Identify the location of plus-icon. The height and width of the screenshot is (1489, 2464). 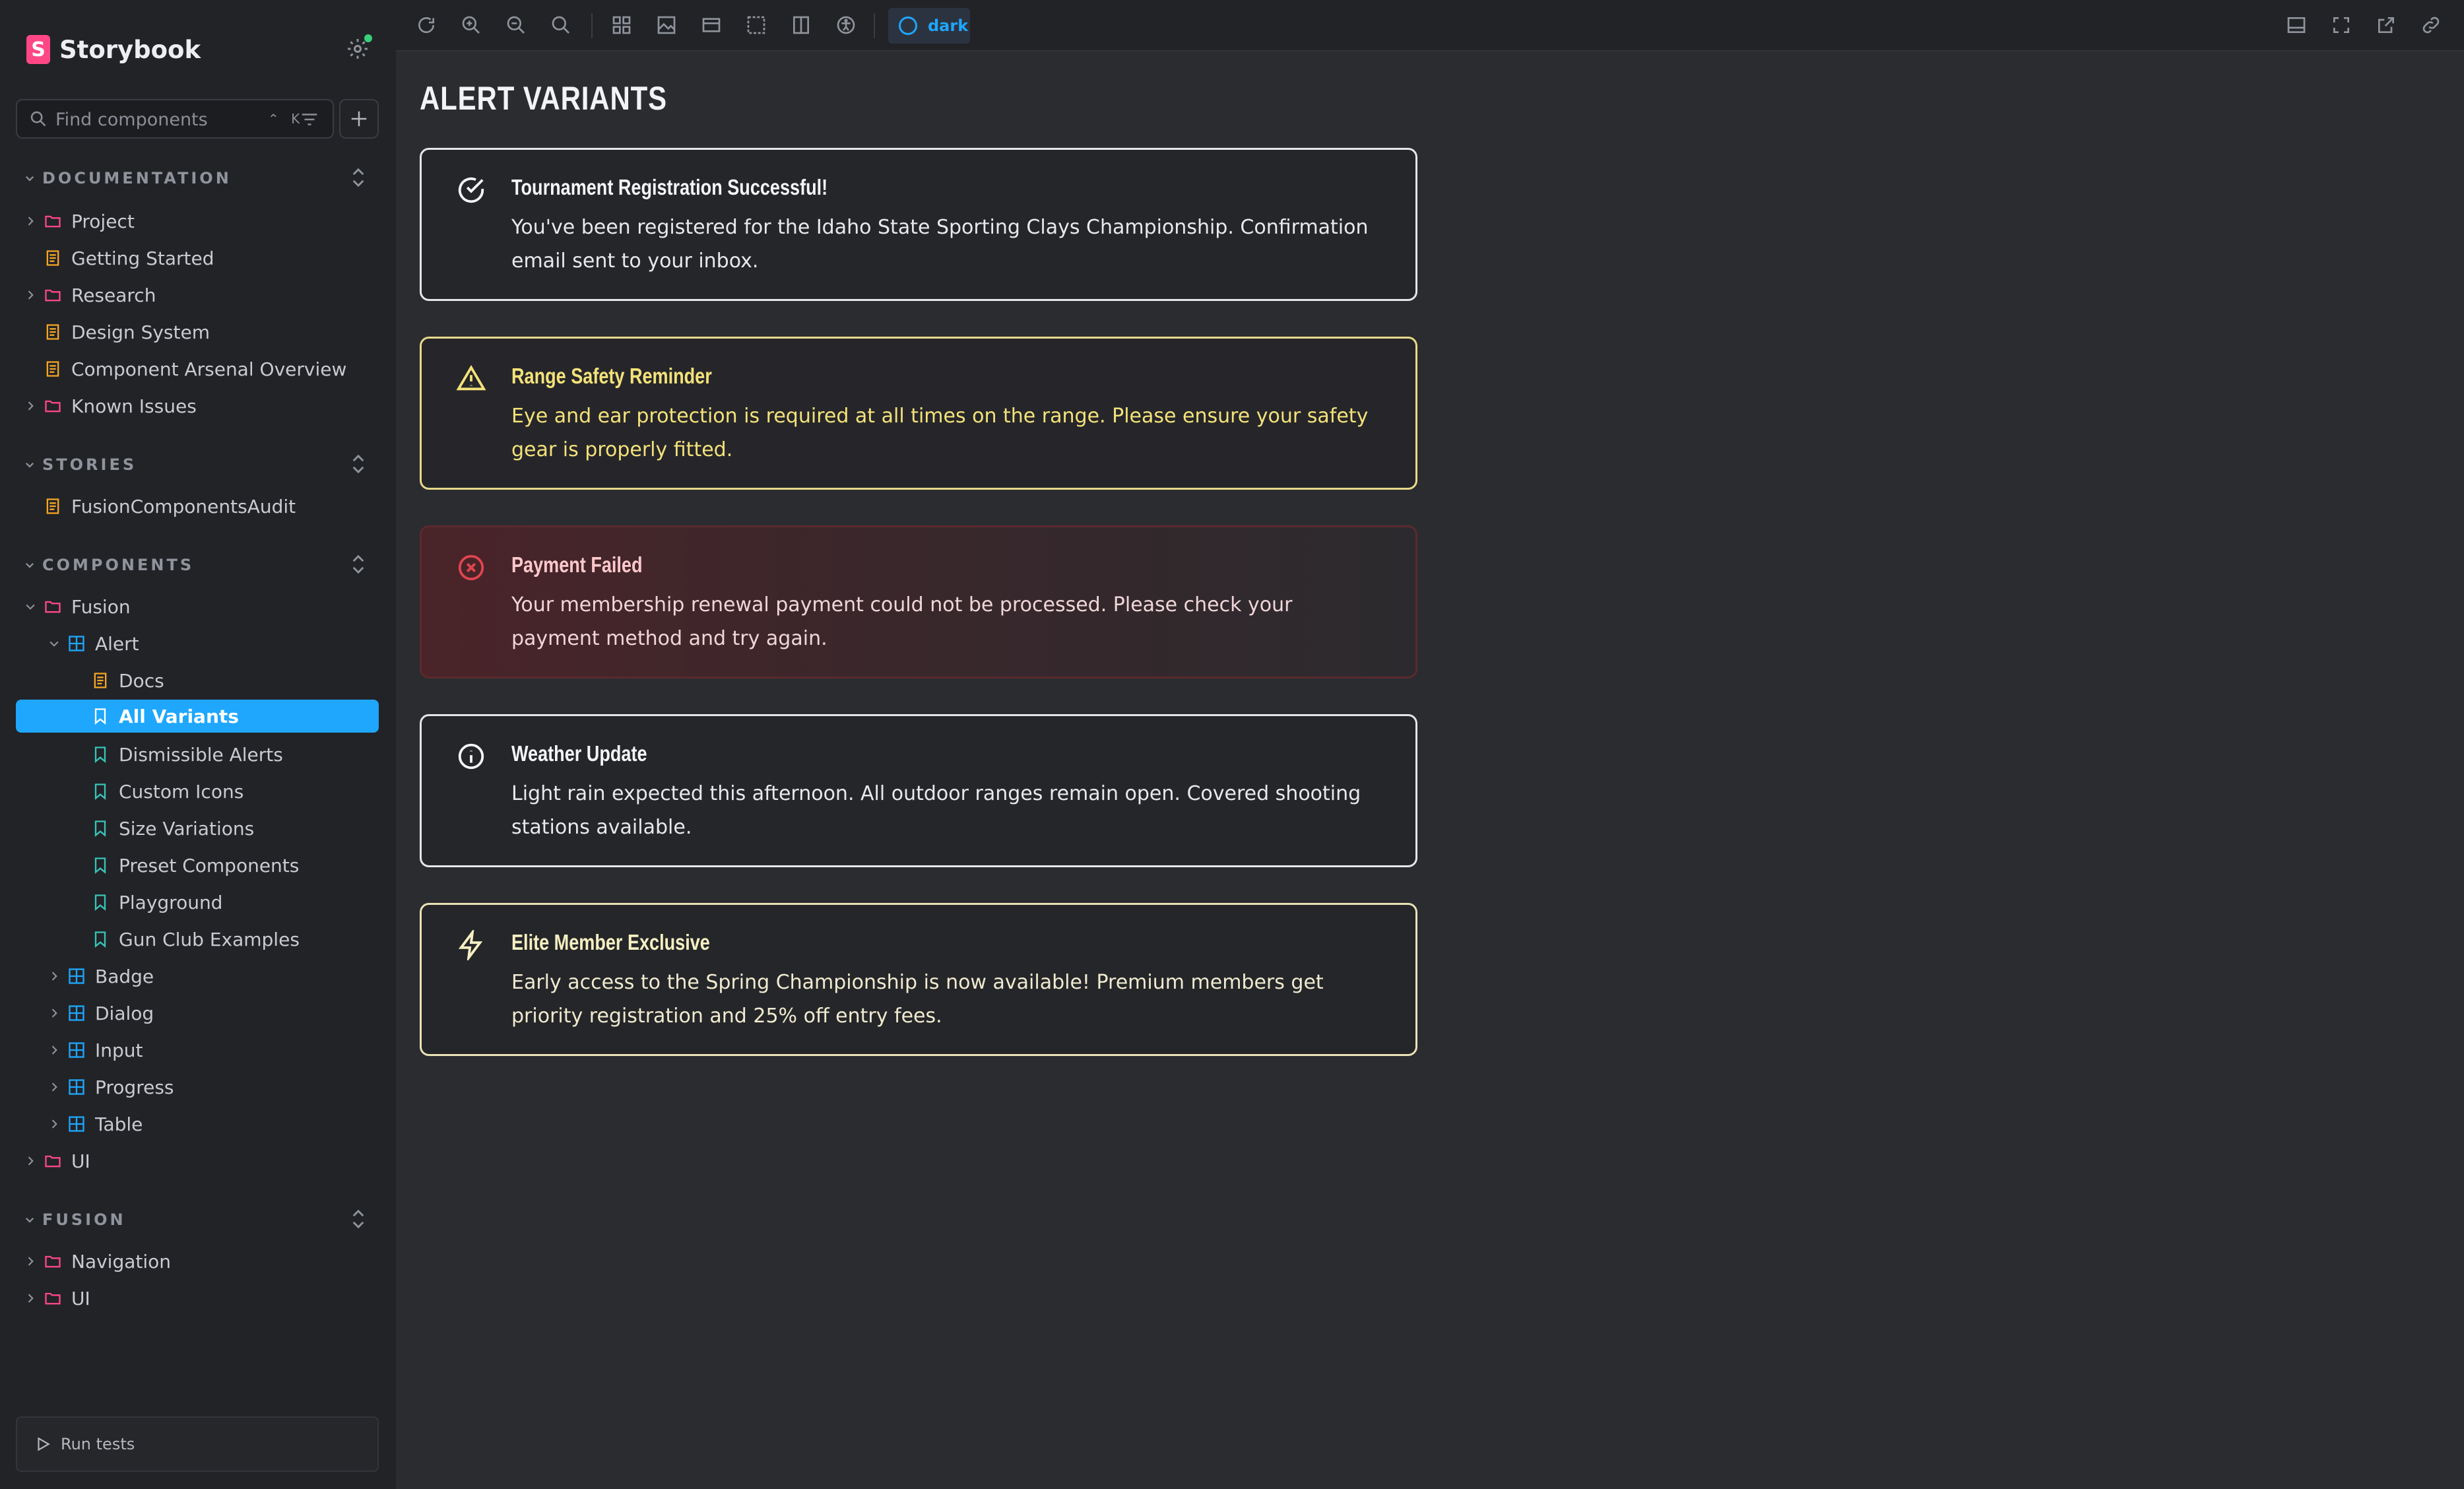
(359, 119).